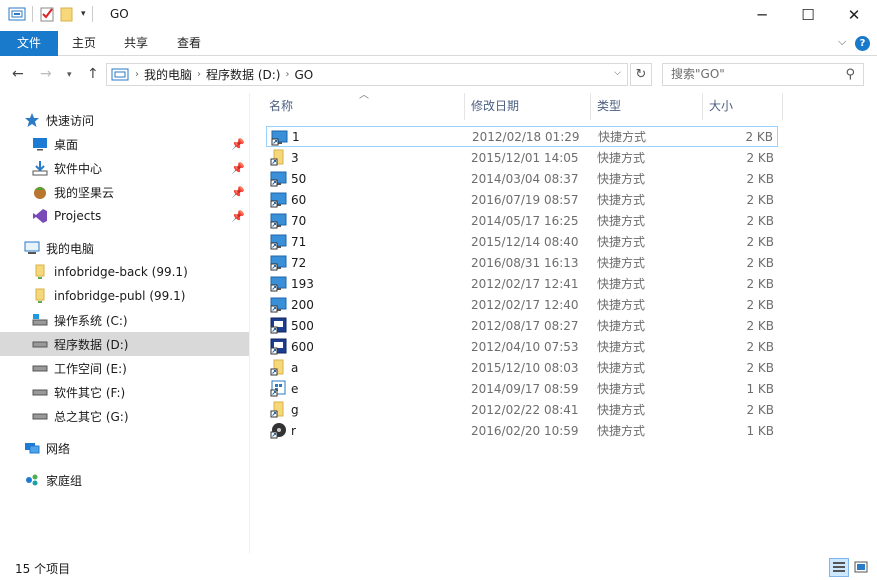 The image size is (877, 580). What do you see at coordinates (525, 262) in the screenshot?
I see `file-date: 2016/08/31 16:13` at bounding box center [525, 262].